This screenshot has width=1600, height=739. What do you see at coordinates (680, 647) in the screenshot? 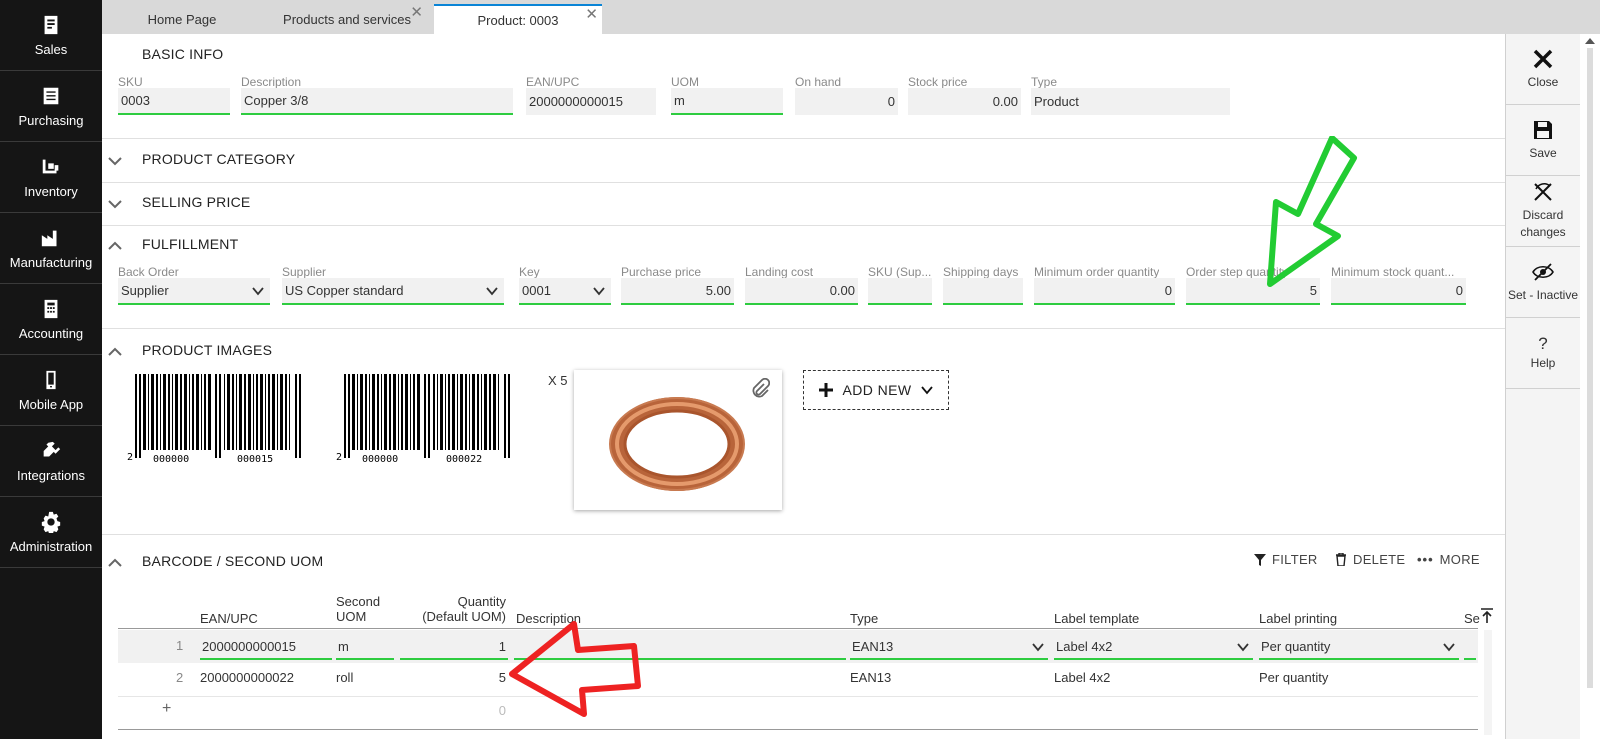
I see `row-description-input` at bounding box center [680, 647].